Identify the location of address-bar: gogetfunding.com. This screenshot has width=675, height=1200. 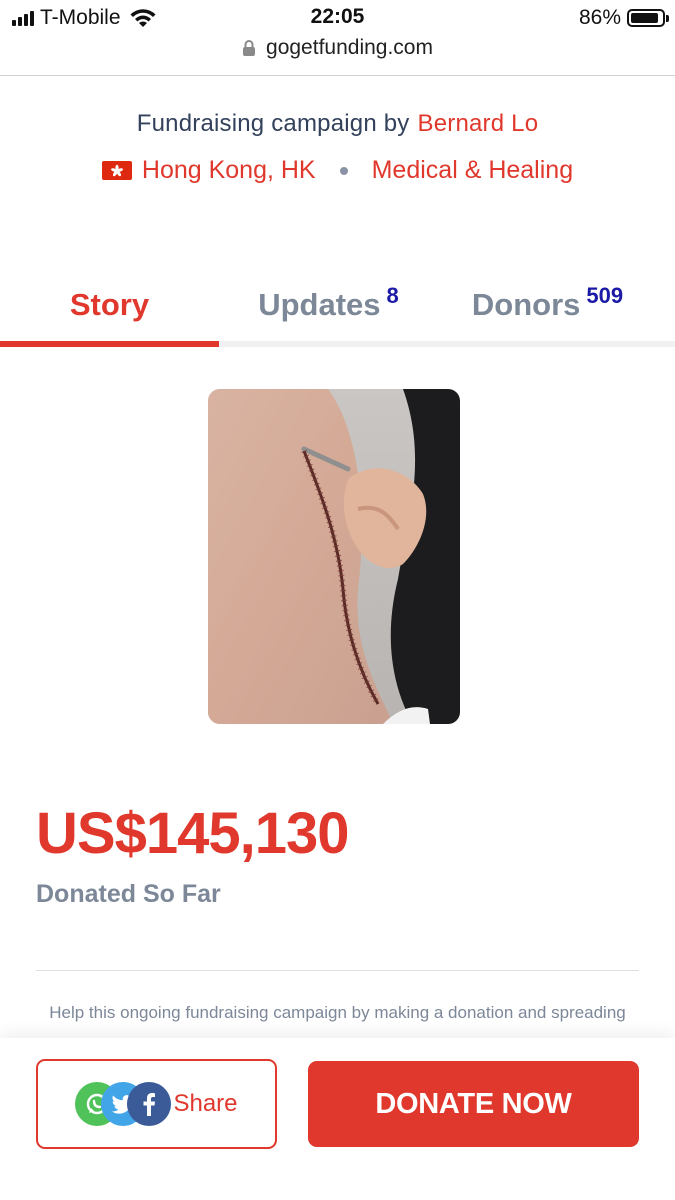
(337, 54).